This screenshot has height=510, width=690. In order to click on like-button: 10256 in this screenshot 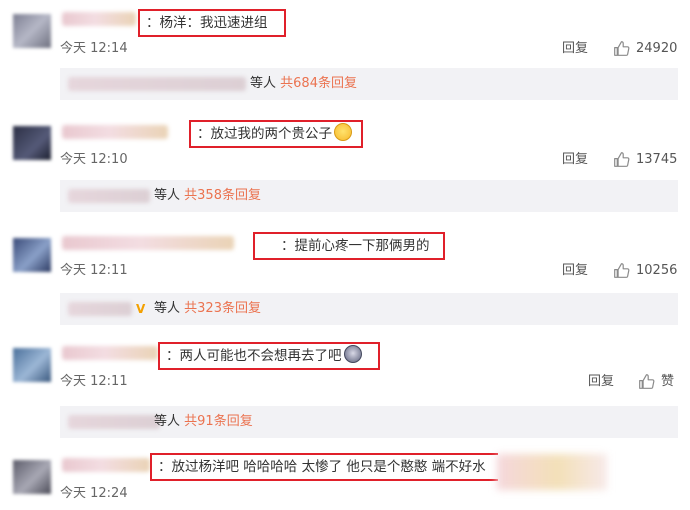, I will do `click(645, 270)`.